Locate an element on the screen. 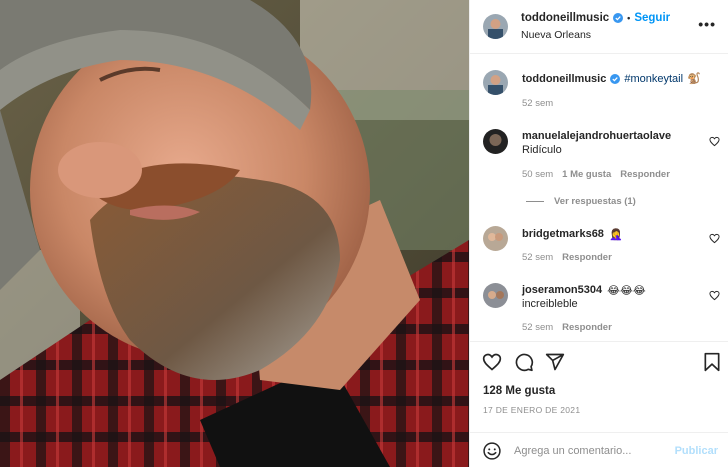 This screenshot has width=728, height=467. like-count: 128 Me gusta is located at coordinates (519, 391).